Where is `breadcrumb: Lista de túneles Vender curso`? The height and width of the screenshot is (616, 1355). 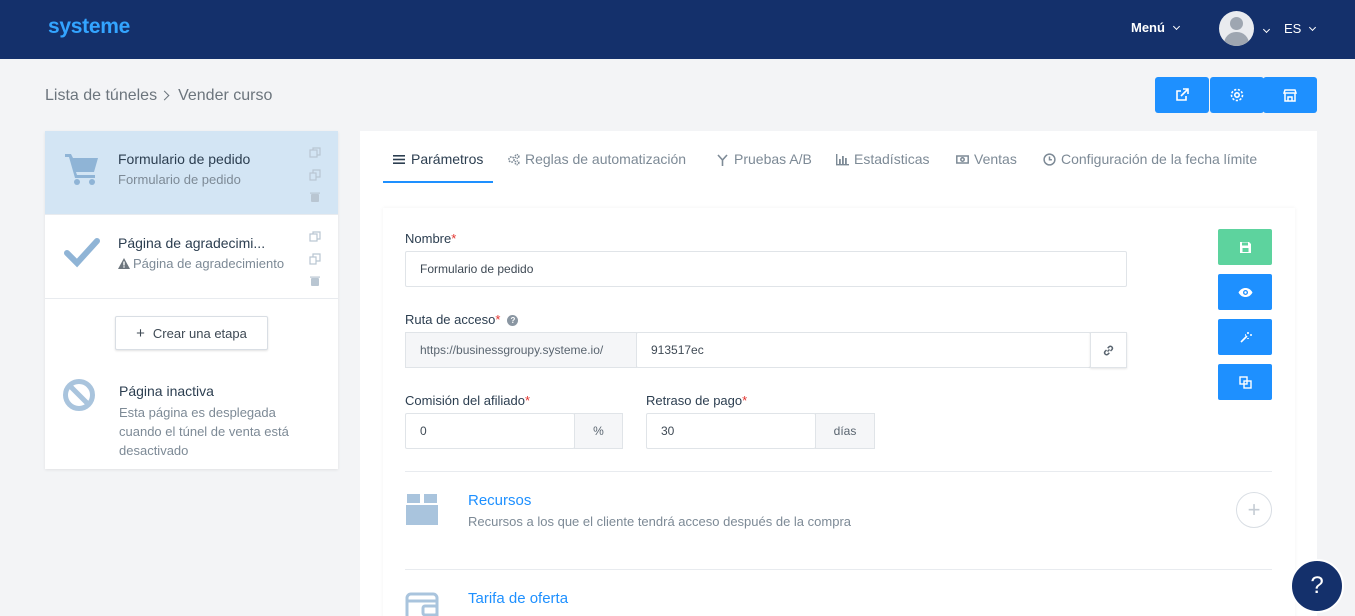
breadcrumb: Lista de túneles Vender curso is located at coordinates (158, 96).